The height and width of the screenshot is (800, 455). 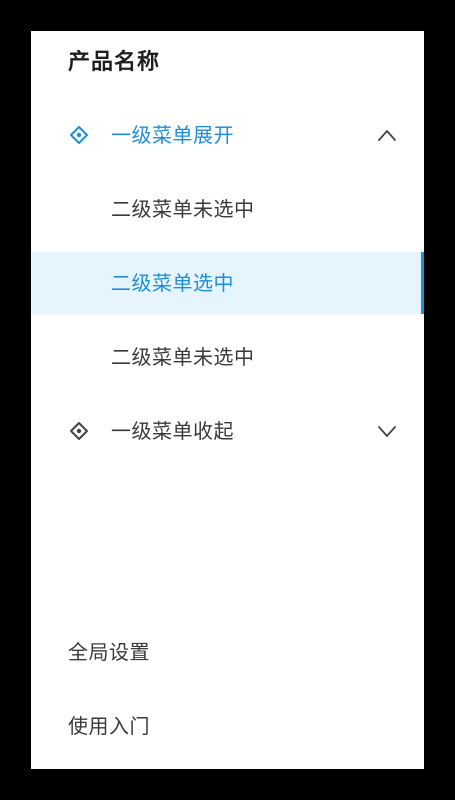 I want to click on getting-started-link: 使用入门, so click(x=109, y=726).